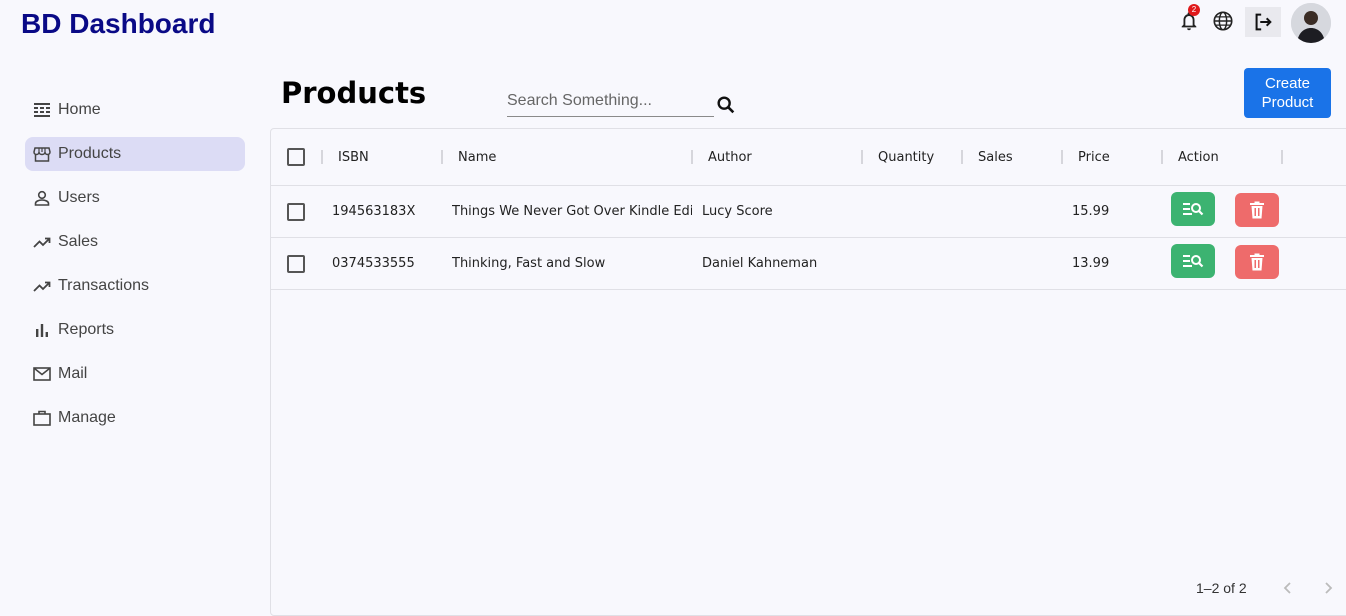 This screenshot has height=616, width=1346. I want to click on mail-icon, so click(42, 374).